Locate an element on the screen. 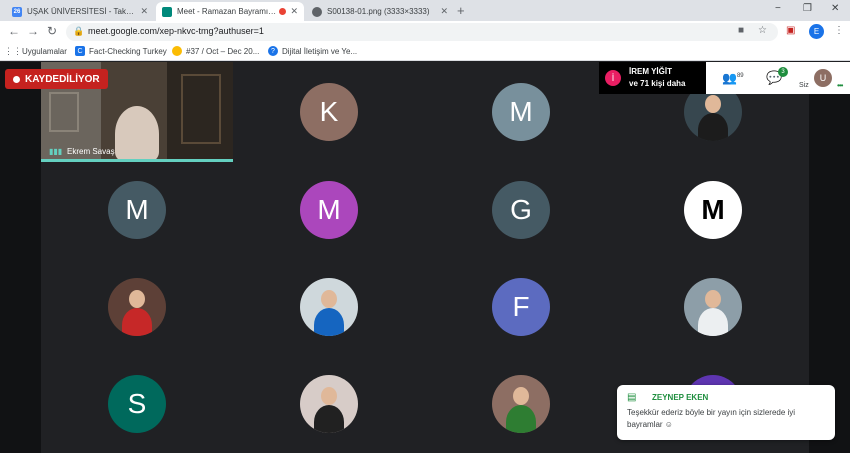 The width and height of the screenshot is (850, 453). menu-icon: ⋮ is located at coordinates (839, 30).